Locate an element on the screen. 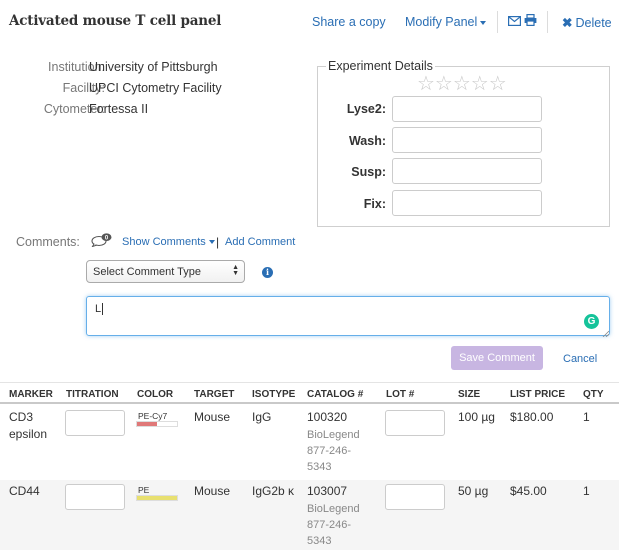  rating-stars: ☆☆☆☆☆ is located at coordinates (462, 83).